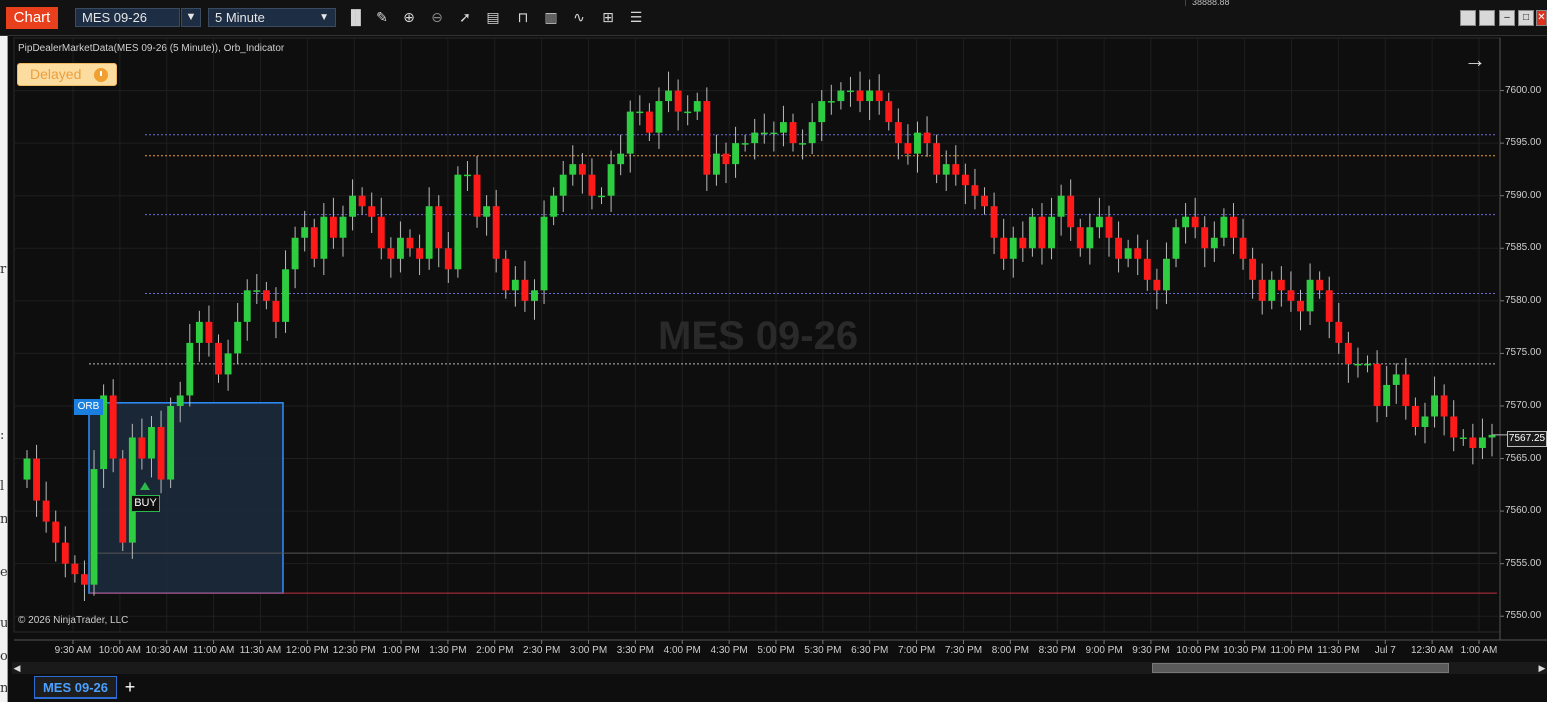 The image size is (1547, 702). What do you see at coordinates (493, 17) in the screenshot?
I see `data-box-icon: ▤` at bounding box center [493, 17].